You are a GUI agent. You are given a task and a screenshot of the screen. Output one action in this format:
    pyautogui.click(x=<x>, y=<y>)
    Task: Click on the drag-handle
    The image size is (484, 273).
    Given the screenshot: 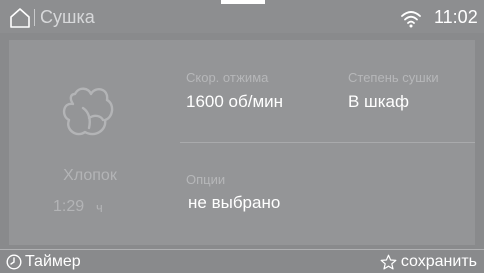 What is the action you would take?
    pyautogui.click(x=243, y=2)
    